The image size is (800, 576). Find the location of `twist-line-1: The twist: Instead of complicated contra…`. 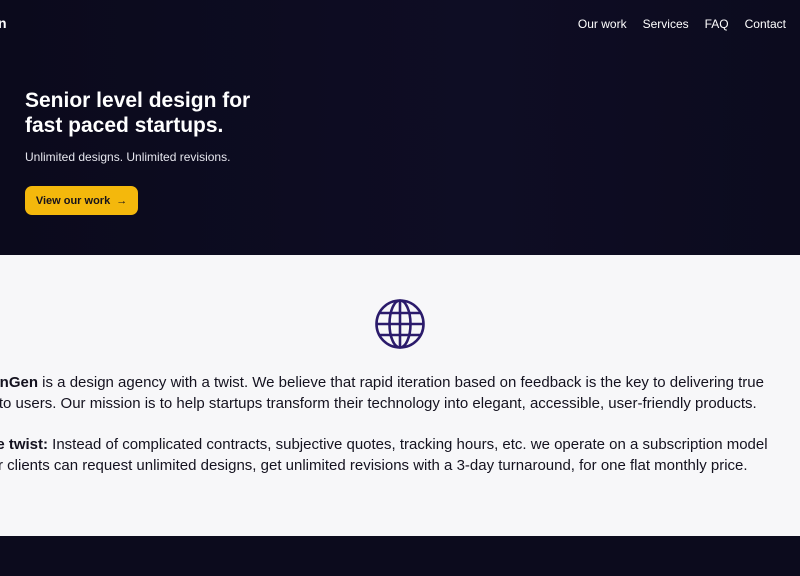

twist-line-1: The twist: Instead of complicated contra… is located at coordinates (400, 444).